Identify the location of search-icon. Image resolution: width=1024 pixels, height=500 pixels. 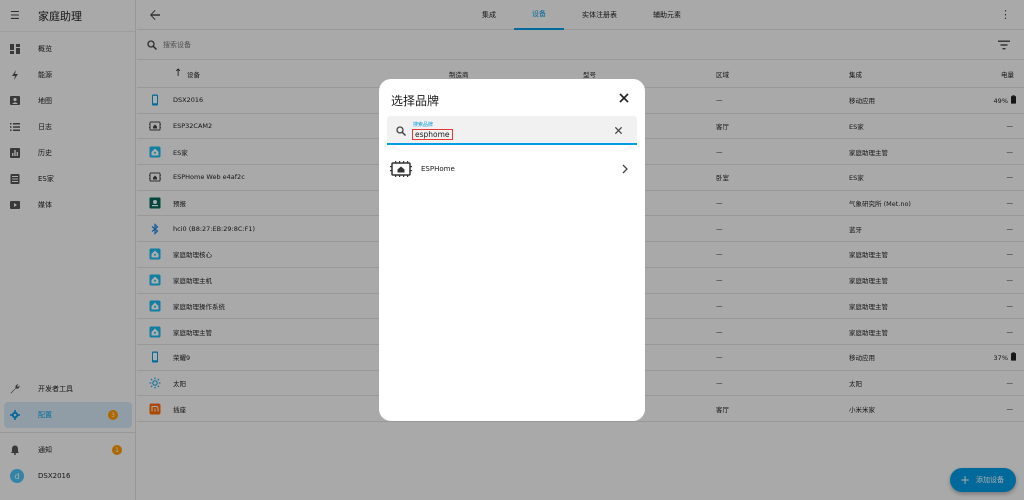
(401, 131).